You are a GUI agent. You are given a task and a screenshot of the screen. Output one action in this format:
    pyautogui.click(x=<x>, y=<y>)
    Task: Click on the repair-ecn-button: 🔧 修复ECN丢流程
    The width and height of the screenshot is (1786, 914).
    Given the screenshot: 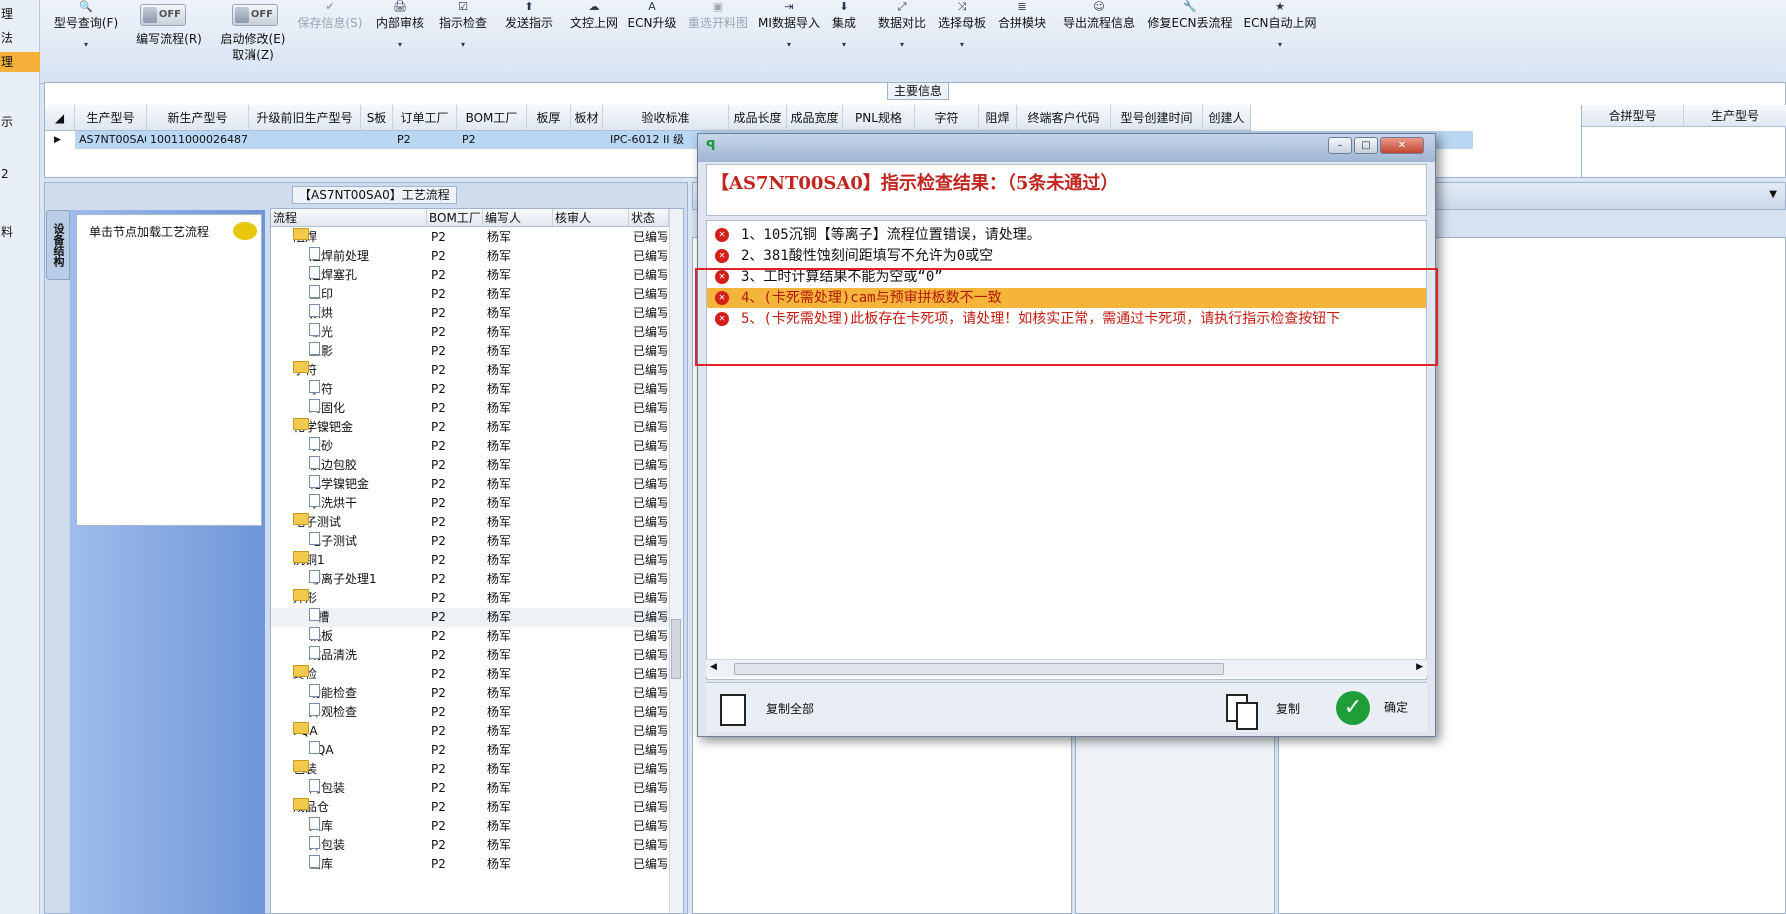 What is the action you would take?
    pyautogui.click(x=1190, y=42)
    